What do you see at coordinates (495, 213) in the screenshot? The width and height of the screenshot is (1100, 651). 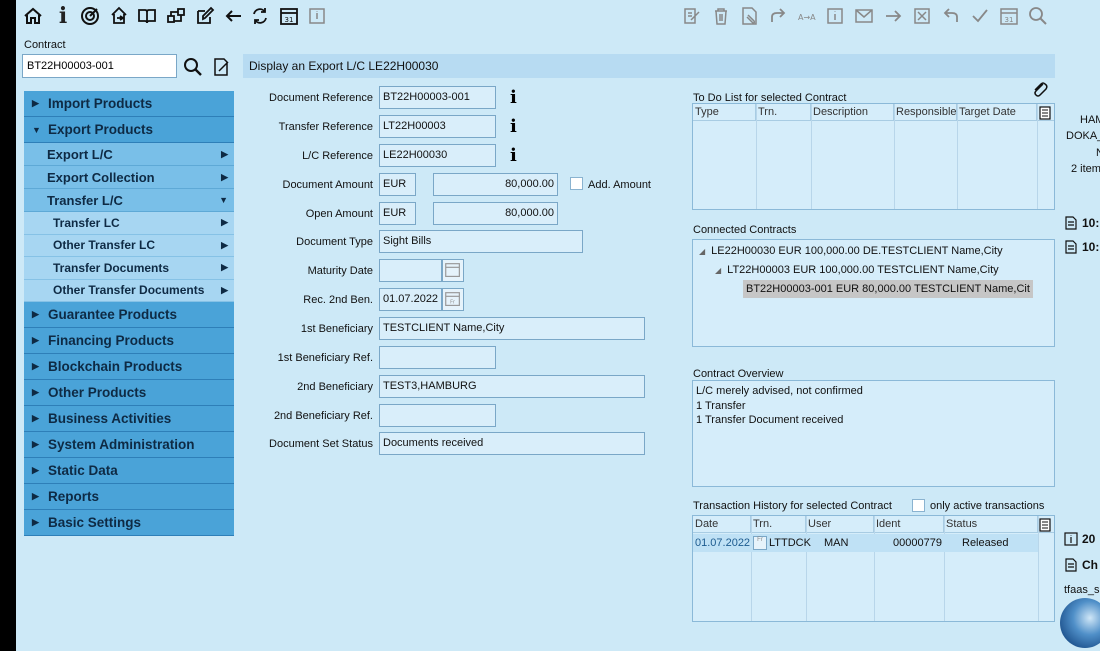 I see `open-amount-field: 80,000.00` at bounding box center [495, 213].